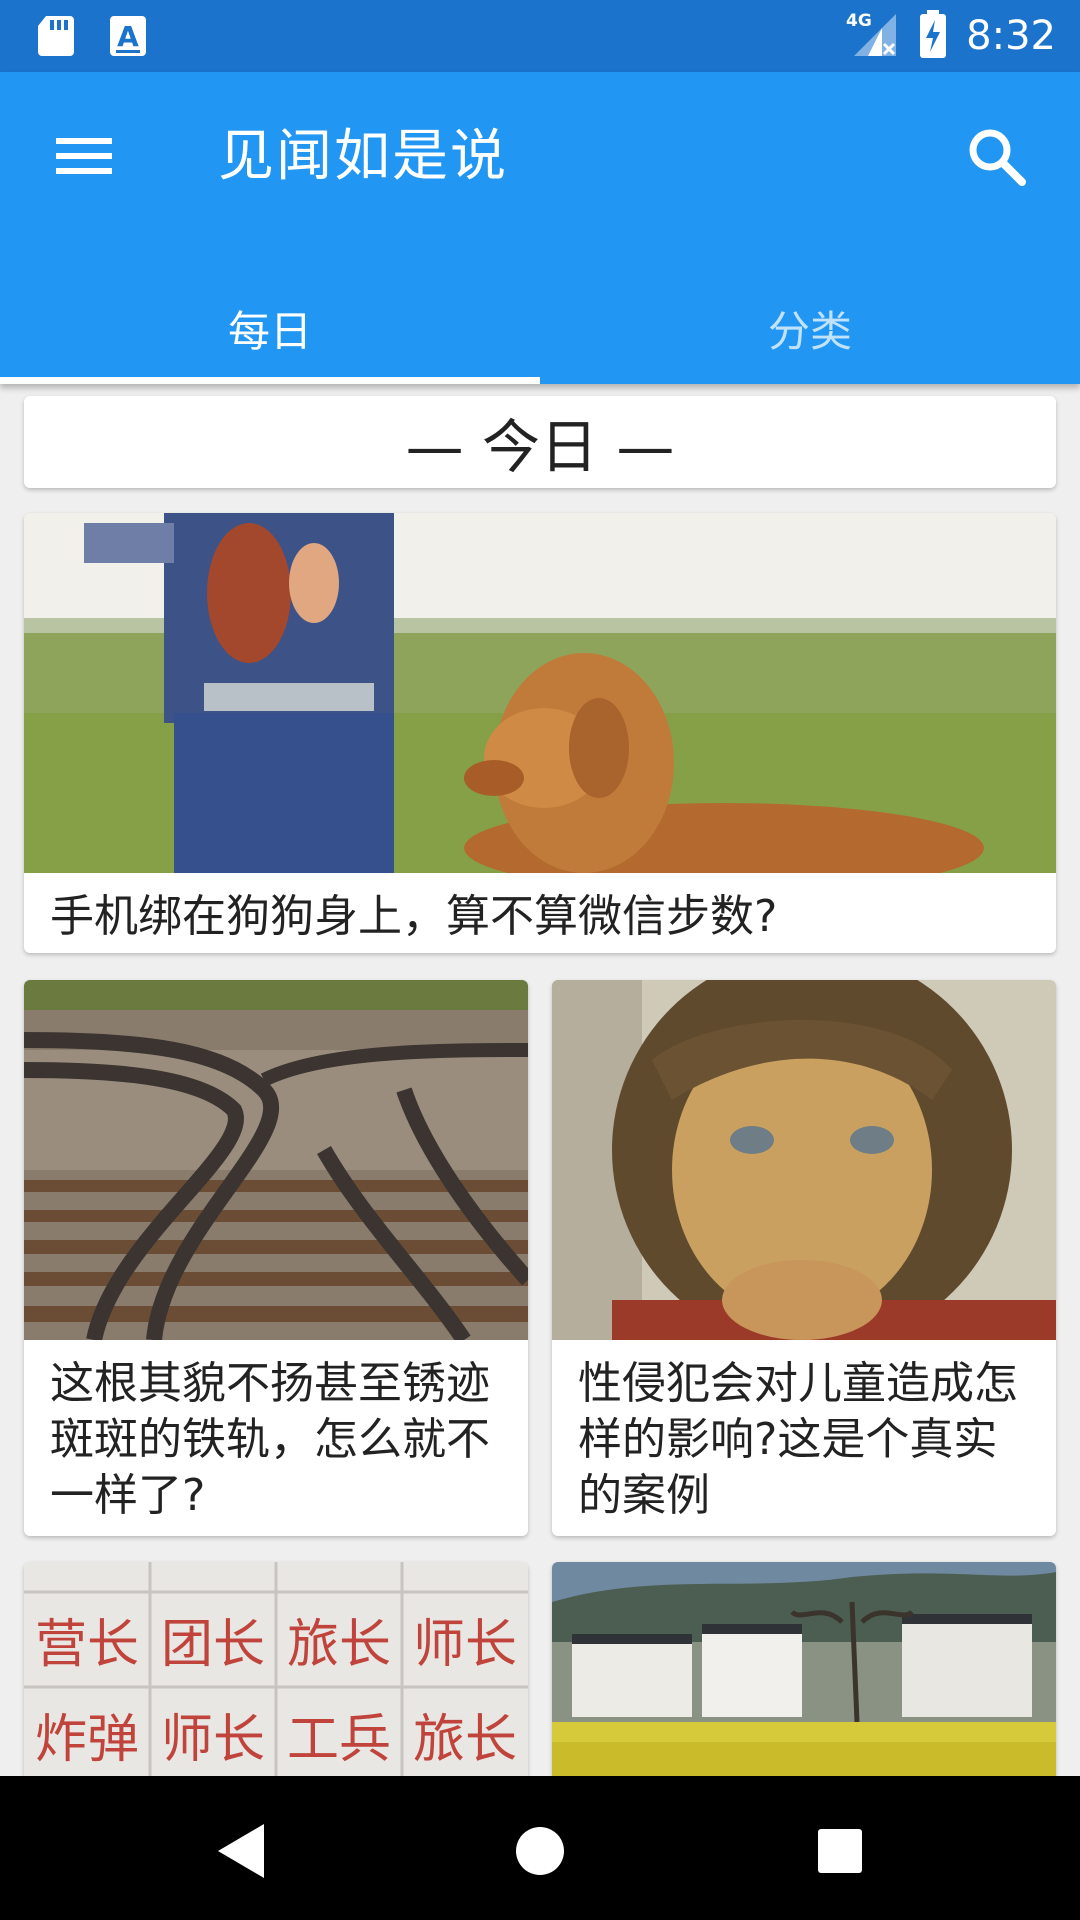 Image resolution: width=1080 pixels, height=1920 pixels. What do you see at coordinates (56, 38) in the screenshot?
I see `sd-card-icon` at bounding box center [56, 38].